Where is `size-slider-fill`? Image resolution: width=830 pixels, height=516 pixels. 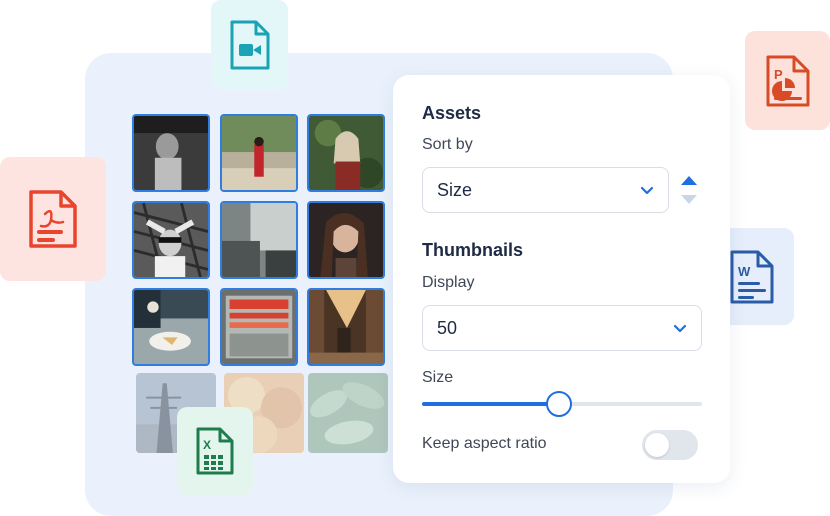 size-slider-fill is located at coordinates (491, 404).